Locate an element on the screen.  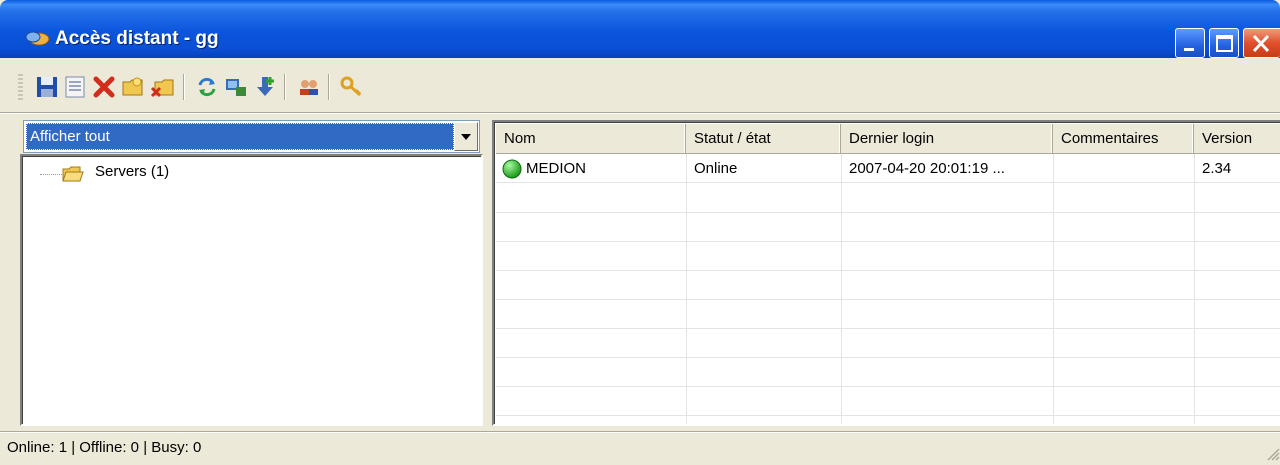
maximize-button is located at coordinates (1224, 43).